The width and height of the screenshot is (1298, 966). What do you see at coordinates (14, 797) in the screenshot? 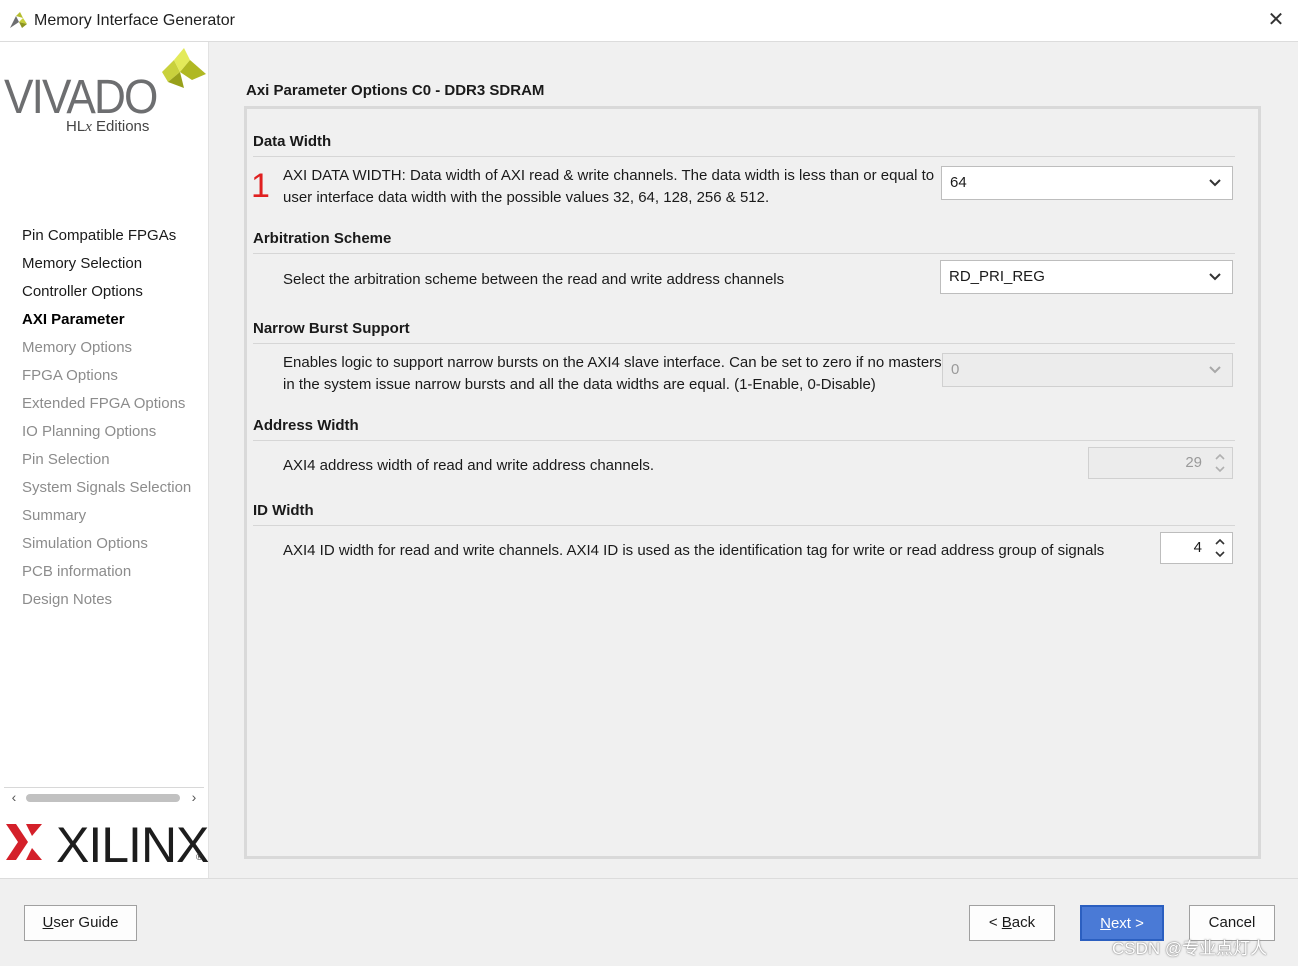
I see `scroll-left-icon: ‹` at bounding box center [14, 797].